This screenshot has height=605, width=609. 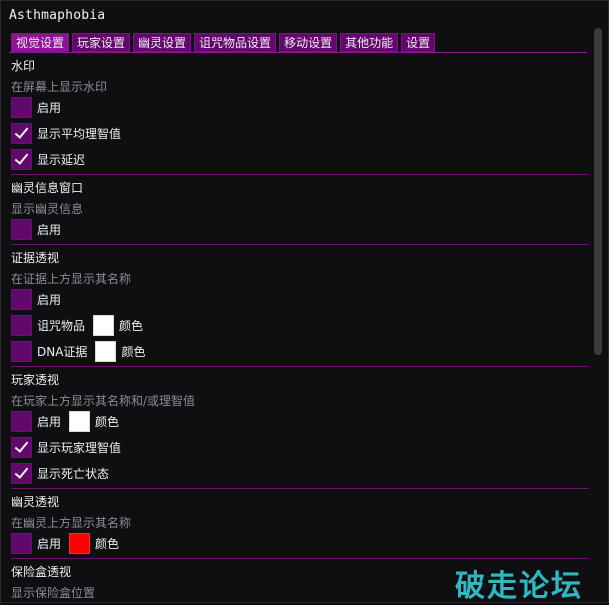 I want to click on dead-status-row: 显示死亡状态, so click(x=60, y=473).